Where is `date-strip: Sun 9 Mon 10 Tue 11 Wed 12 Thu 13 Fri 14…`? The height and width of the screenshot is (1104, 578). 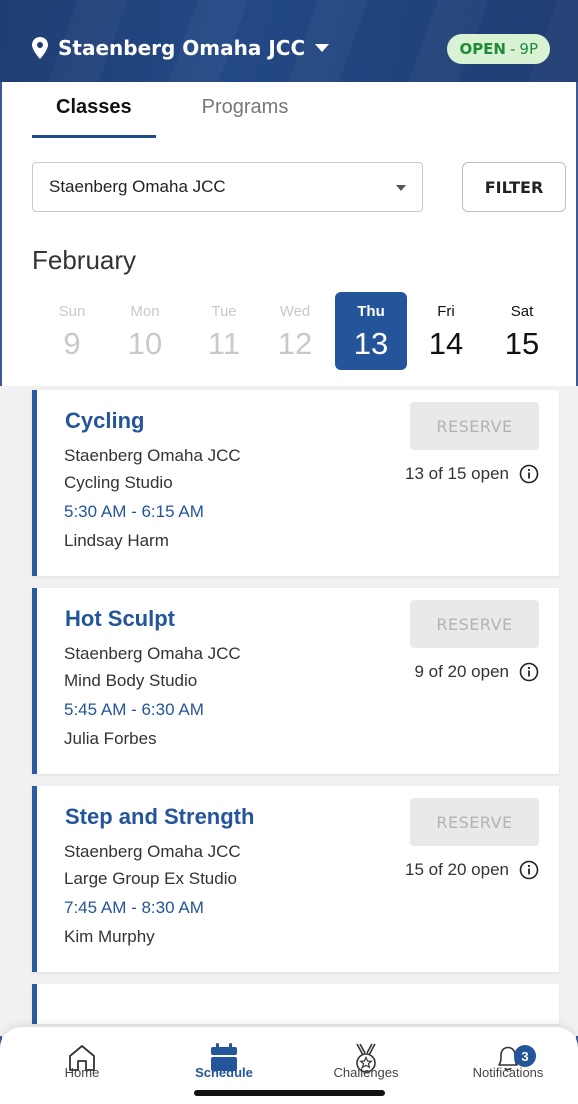
date-strip: Sun 9 Mon 10 Tue 11 Wed 12 Thu 13 Fri 14… is located at coordinates (301, 331).